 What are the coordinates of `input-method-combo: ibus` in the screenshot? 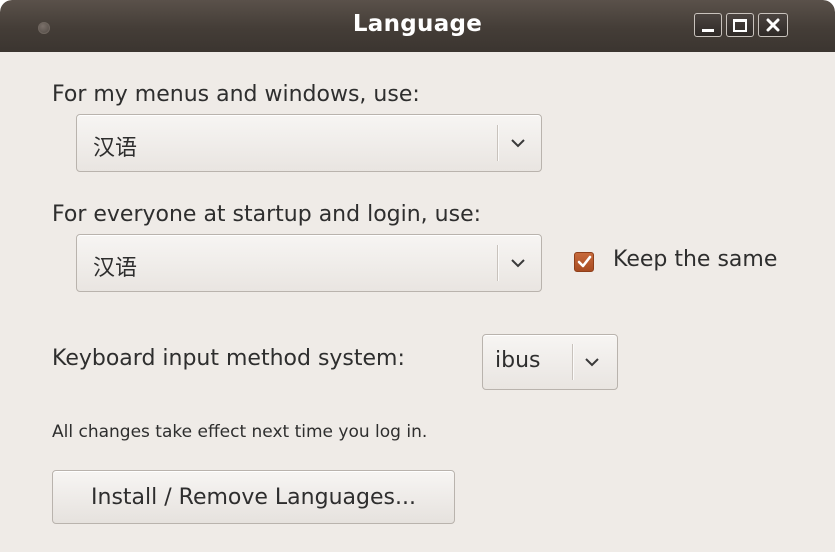 It's located at (550, 362).